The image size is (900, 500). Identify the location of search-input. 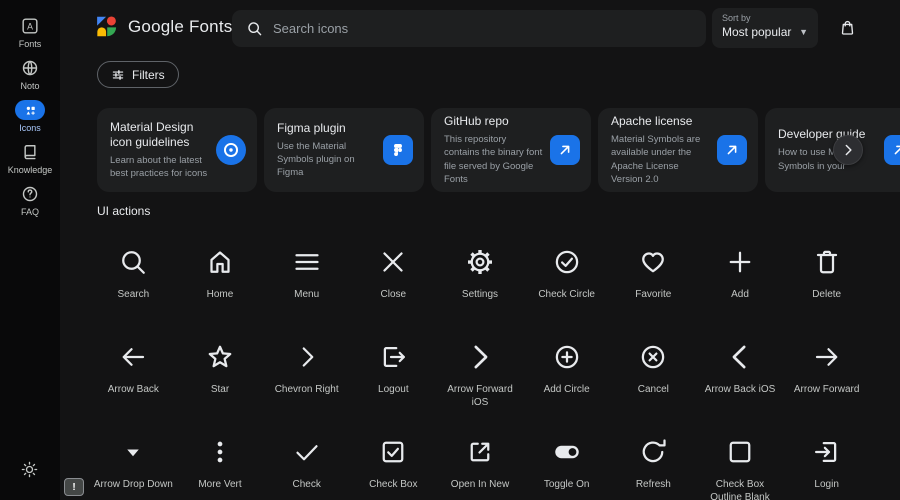
(482, 28).